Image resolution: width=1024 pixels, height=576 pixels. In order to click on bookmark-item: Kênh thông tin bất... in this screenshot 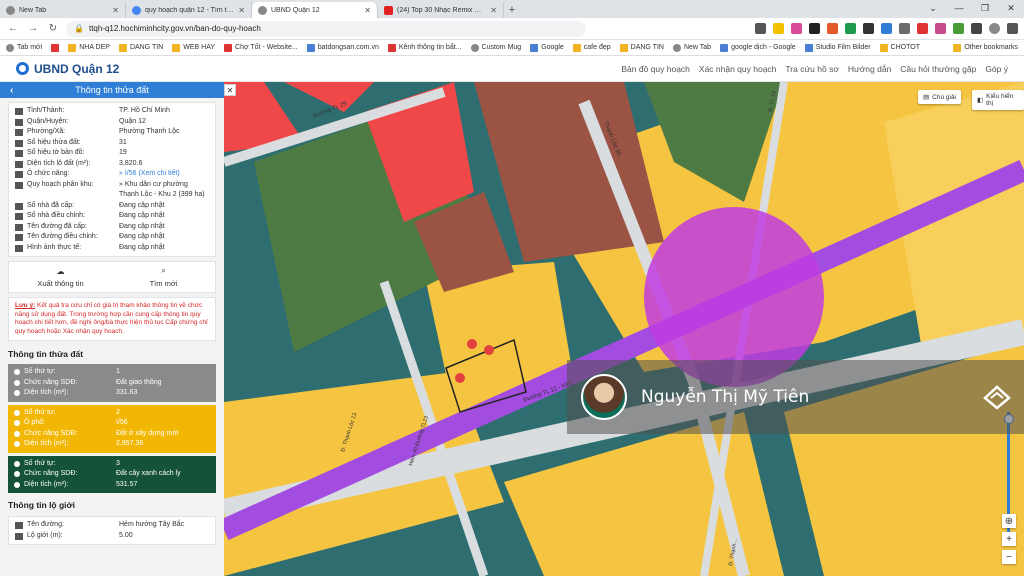, I will do `click(424, 47)`.